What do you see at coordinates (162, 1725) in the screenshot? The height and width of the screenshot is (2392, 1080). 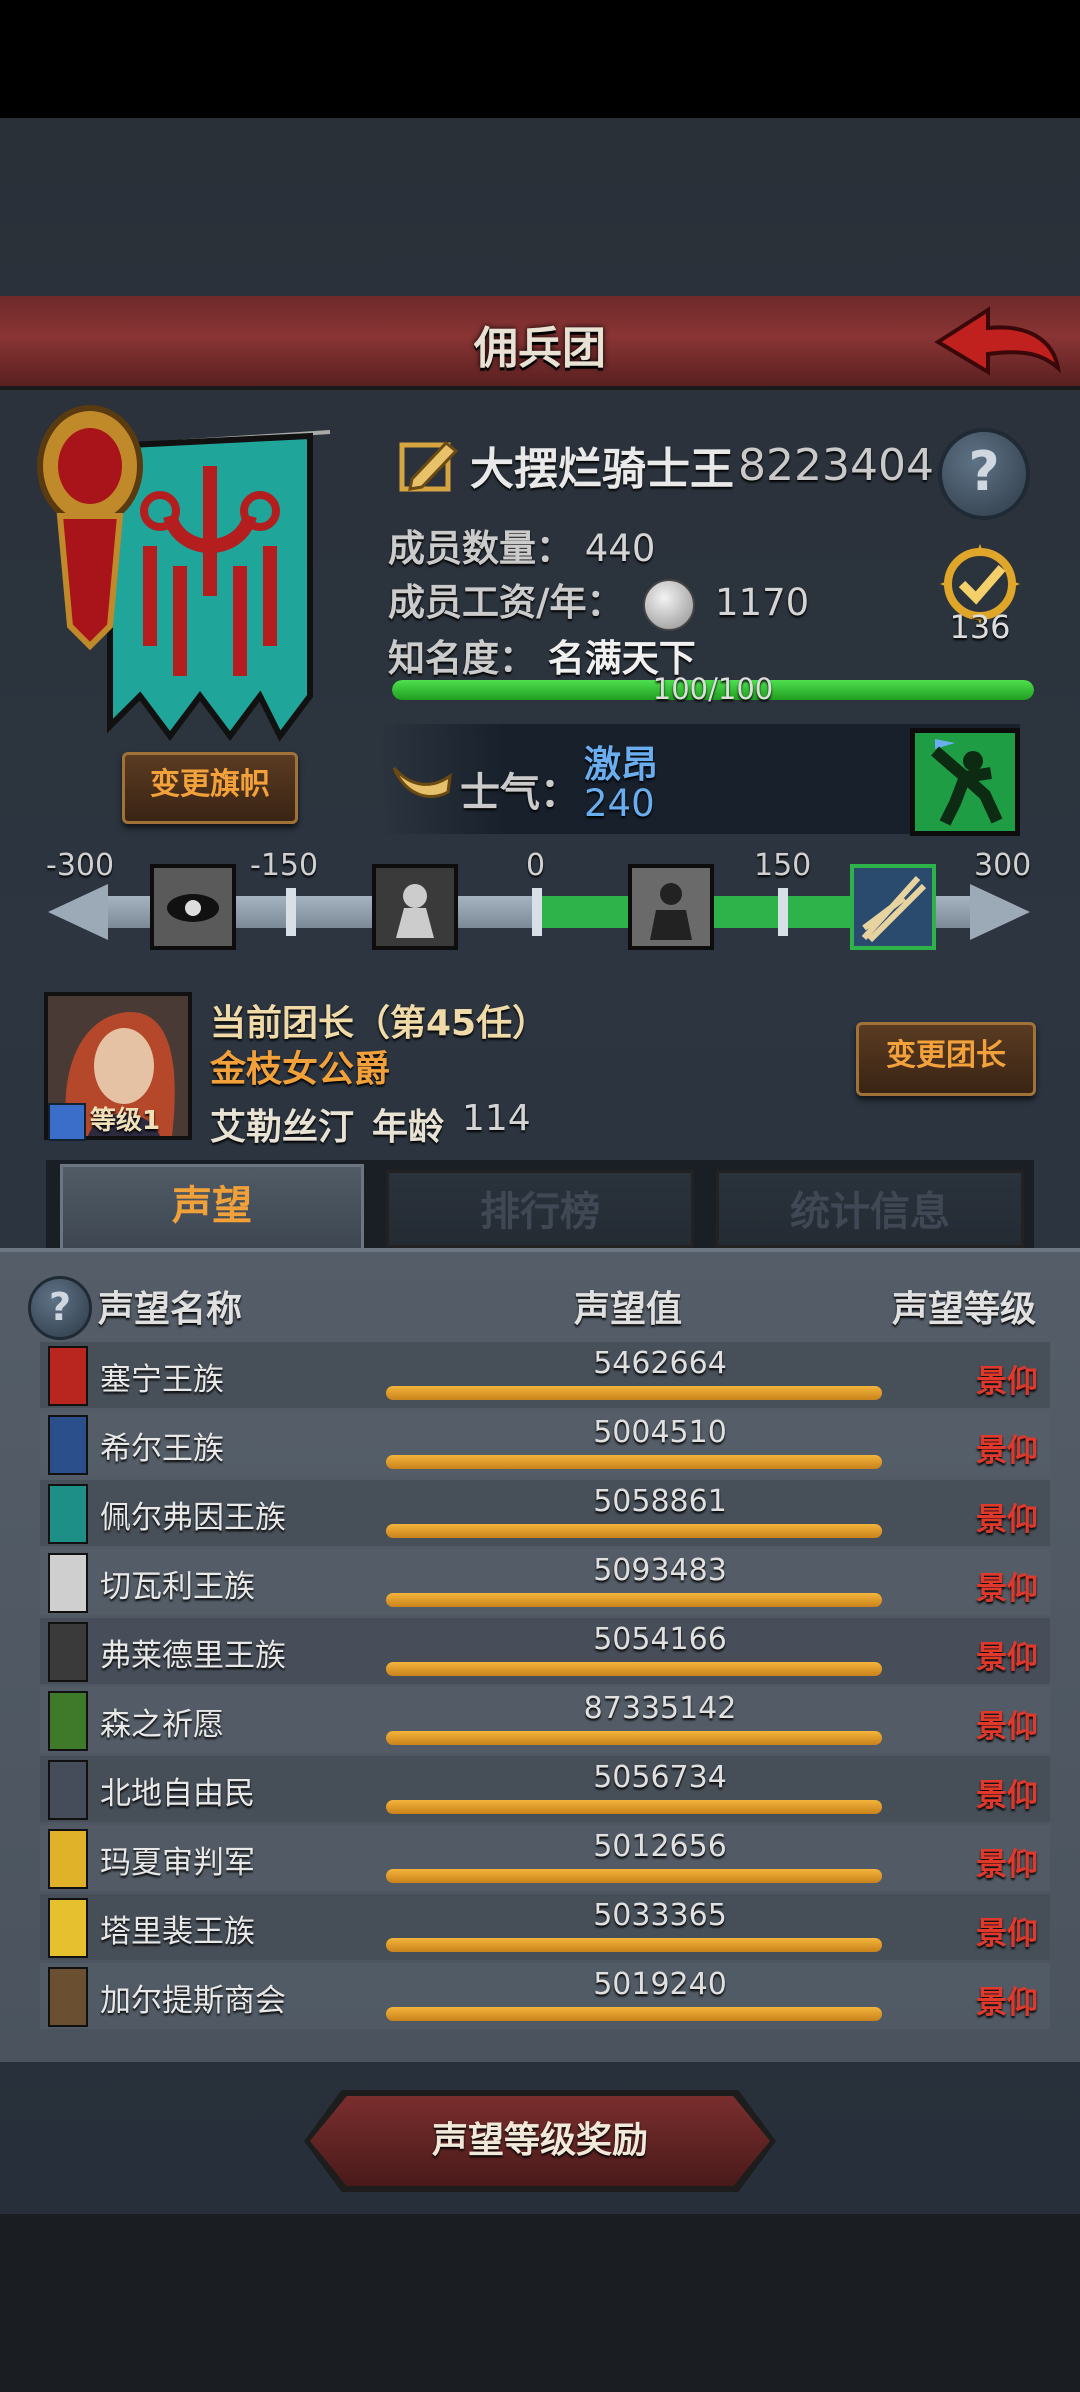 I see `faction-name: 森之祈愿` at bounding box center [162, 1725].